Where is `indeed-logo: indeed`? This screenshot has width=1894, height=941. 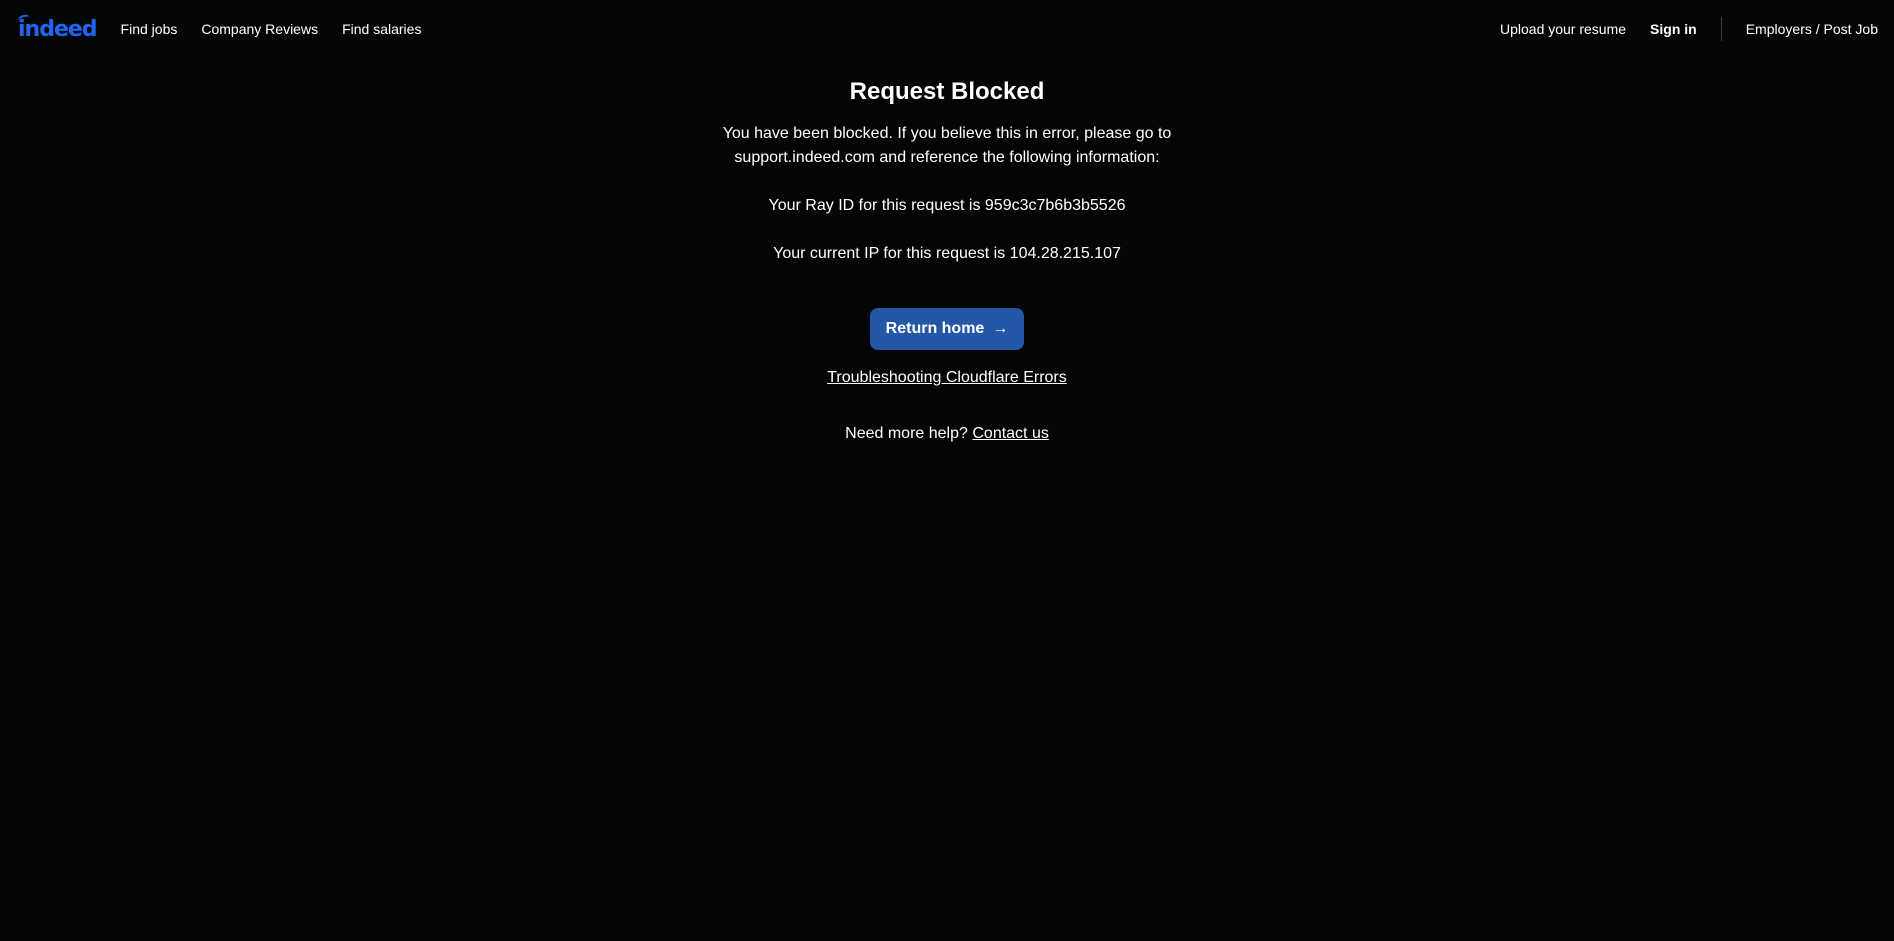
indeed-logo: indeed is located at coordinates (57, 27).